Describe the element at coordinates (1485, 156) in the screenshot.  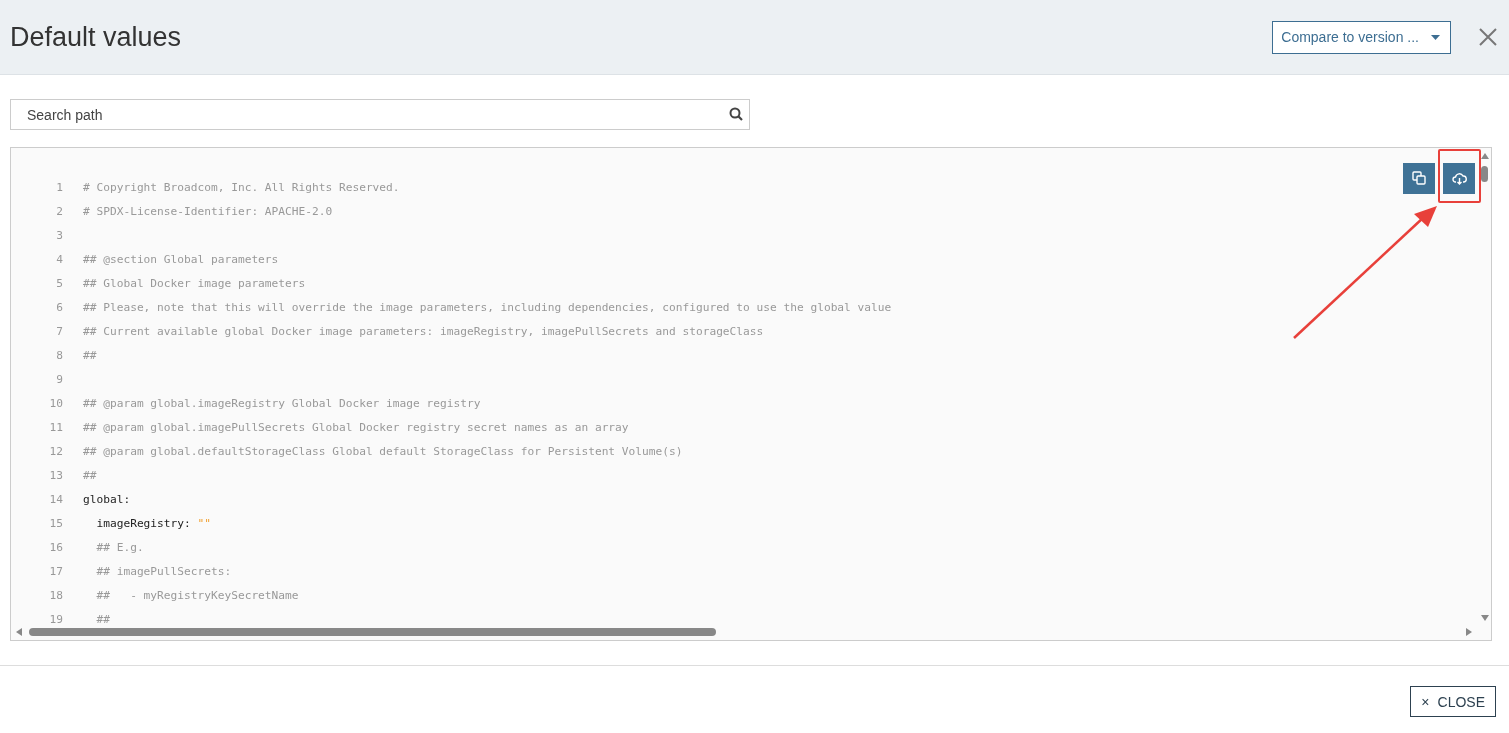
I see `scroll-up-icon` at that location.